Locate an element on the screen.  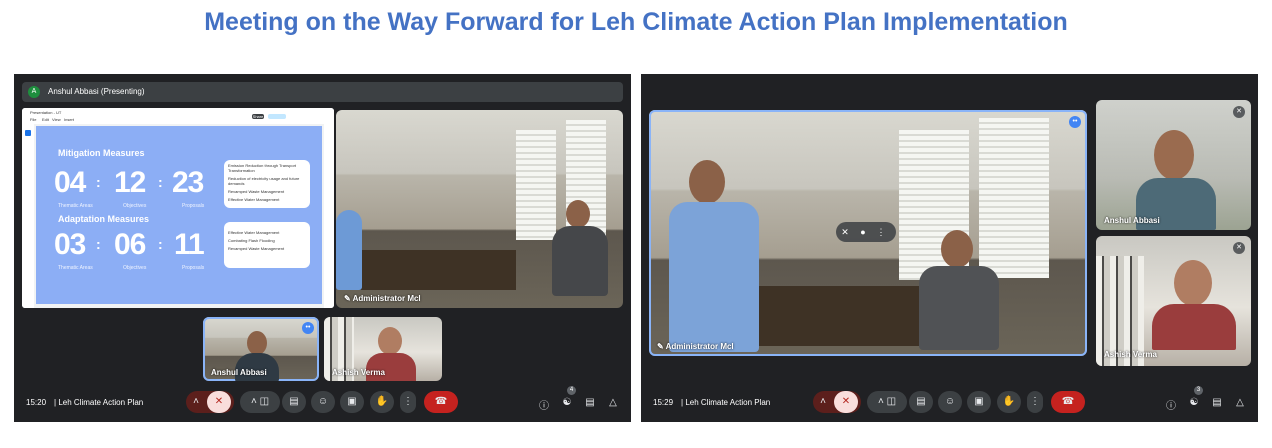
adaptation-thematic-number: 03 is located at coordinates (70, 244).